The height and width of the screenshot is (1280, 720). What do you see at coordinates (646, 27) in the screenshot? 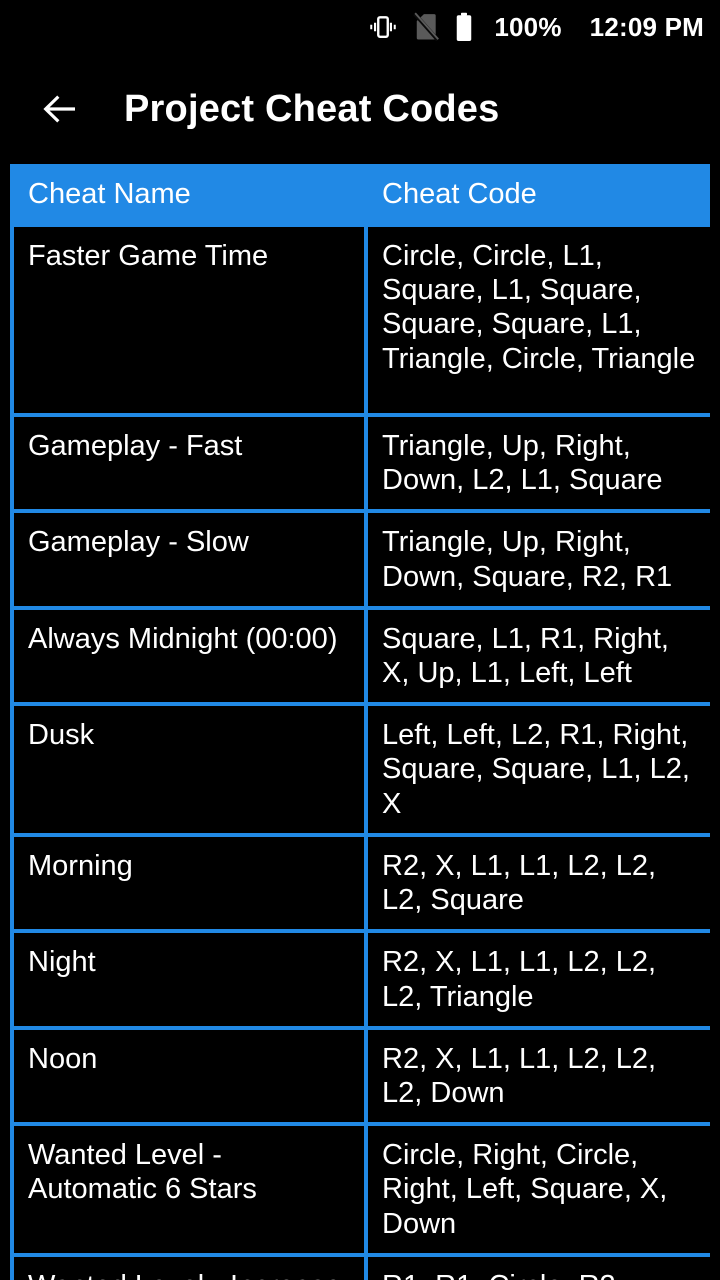
I see `status-bar-clock: 12:09 PM` at bounding box center [646, 27].